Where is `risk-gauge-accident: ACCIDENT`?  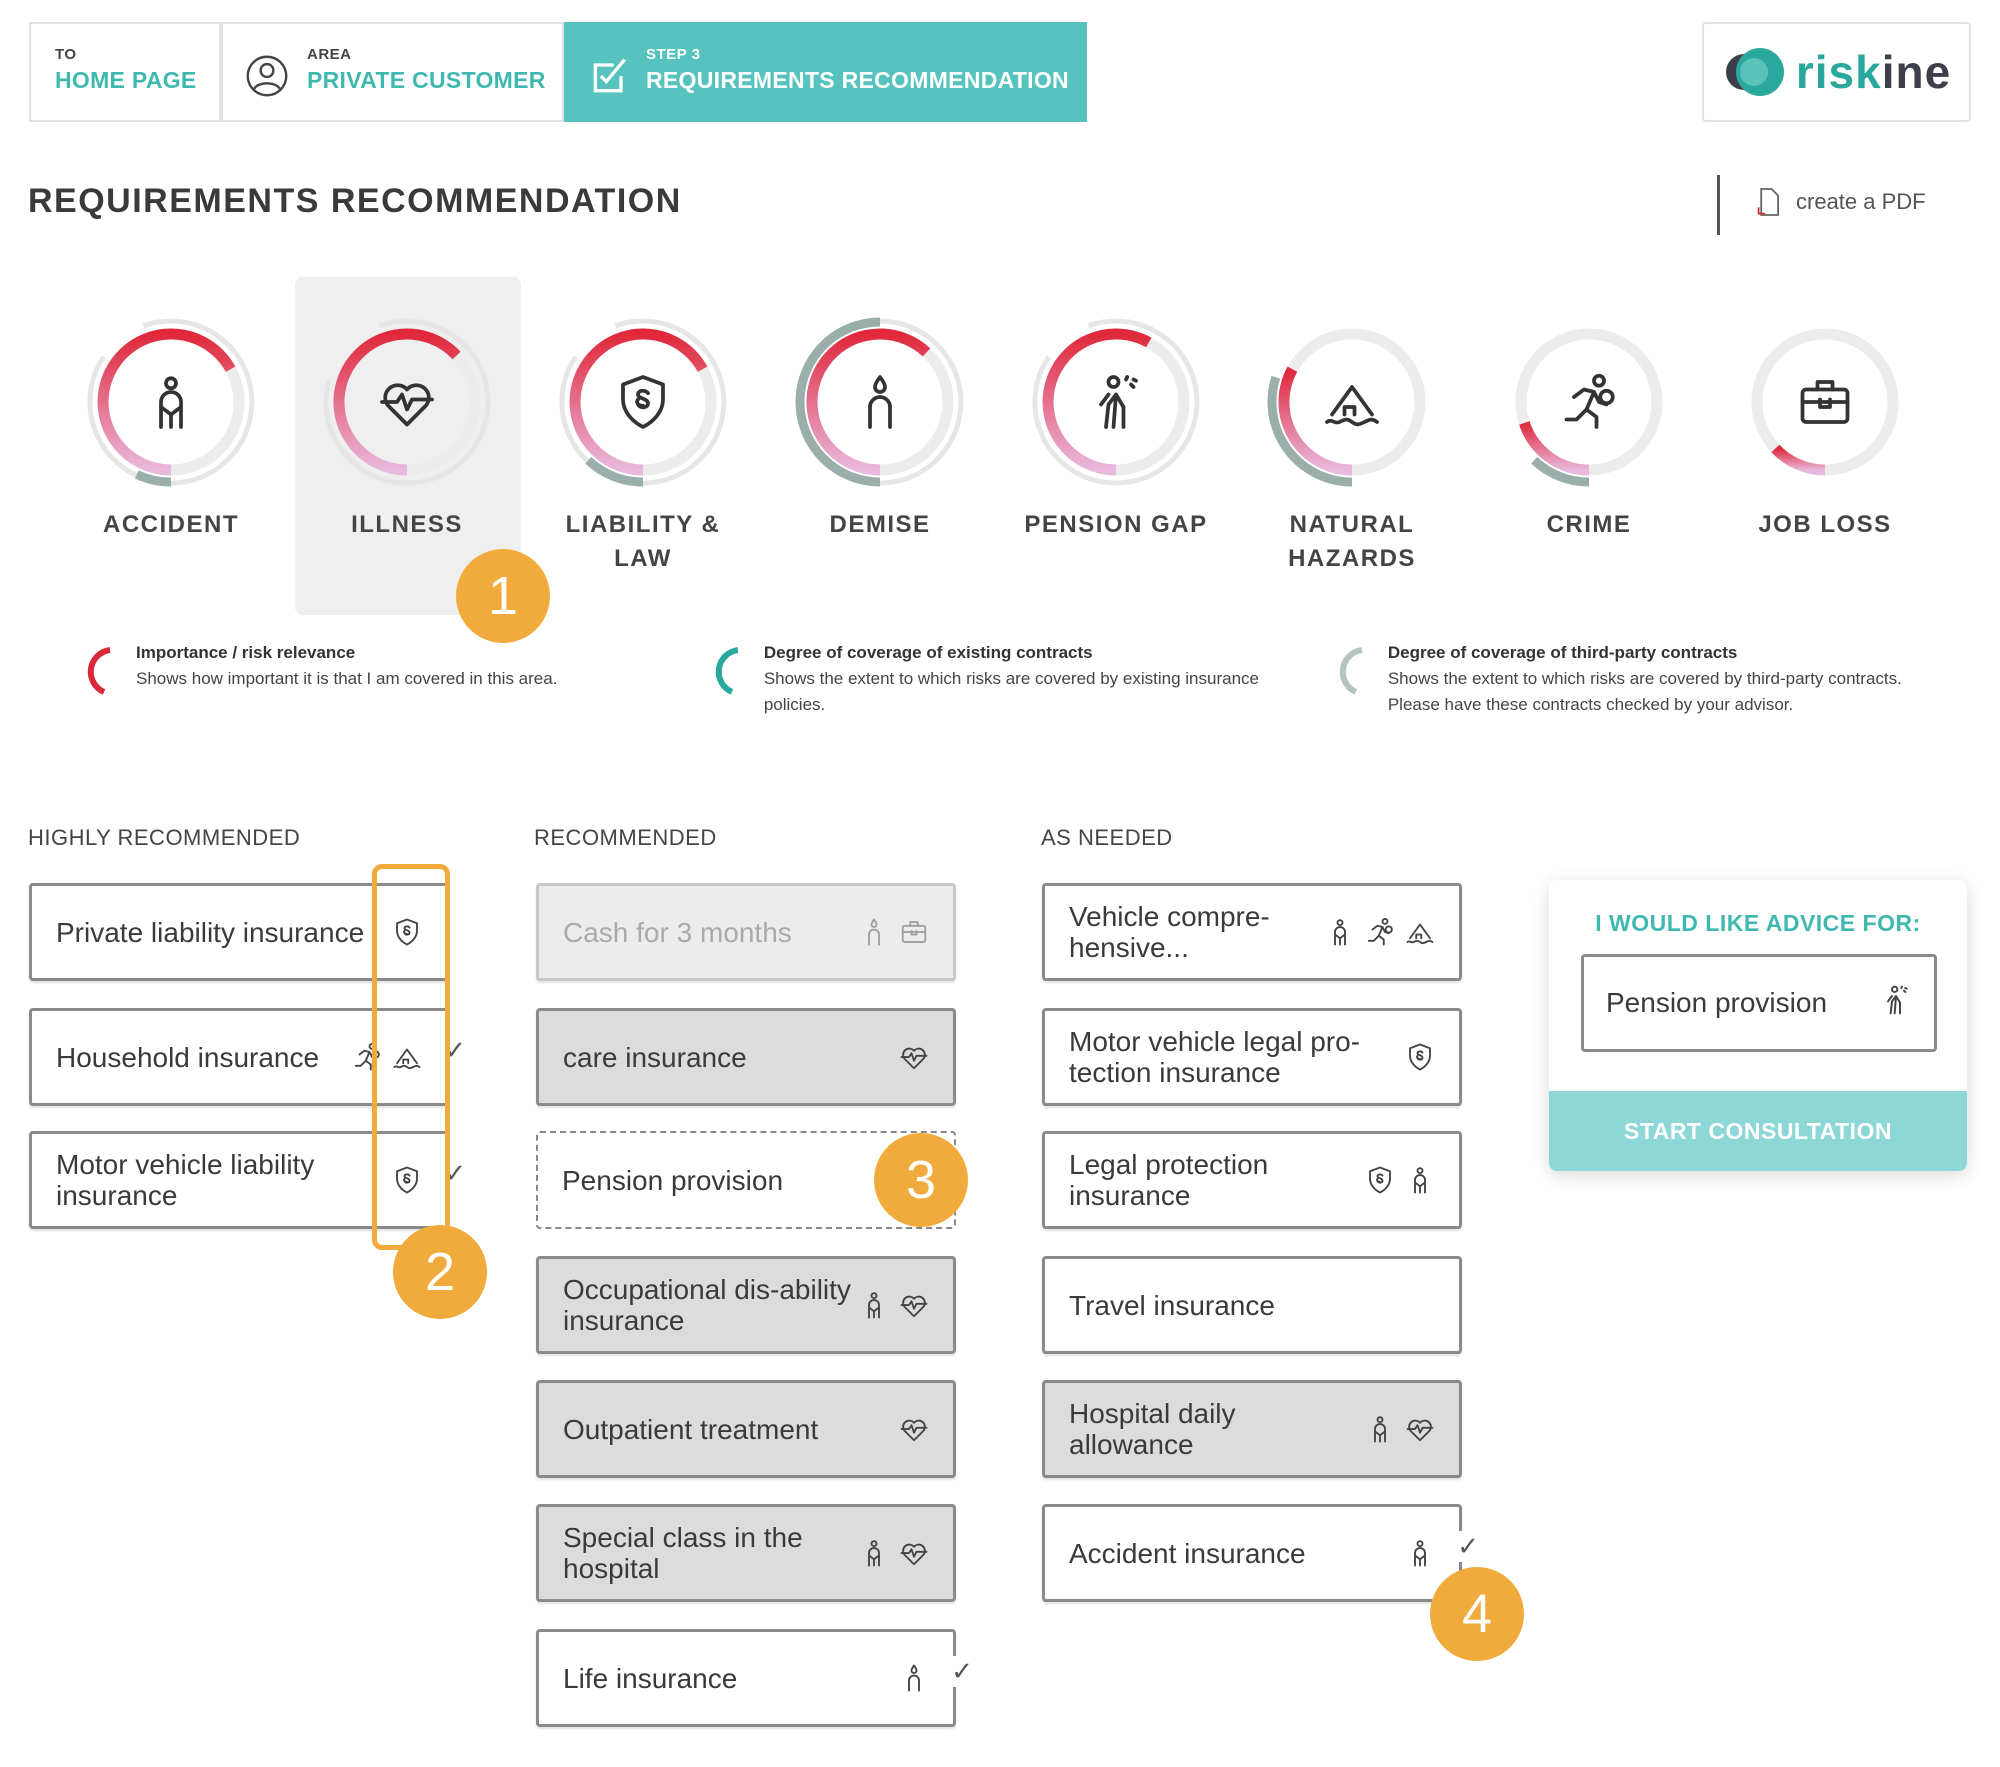 risk-gauge-accident: ACCIDENT is located at coordinates (171, 422).